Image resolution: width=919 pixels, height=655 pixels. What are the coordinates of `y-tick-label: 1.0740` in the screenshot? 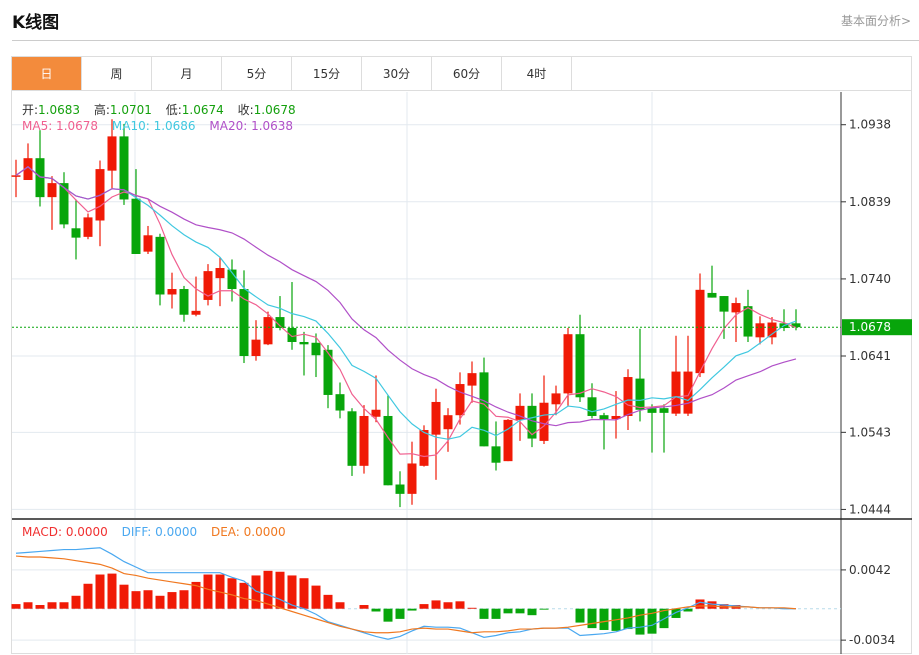 It's located at (870, 279).